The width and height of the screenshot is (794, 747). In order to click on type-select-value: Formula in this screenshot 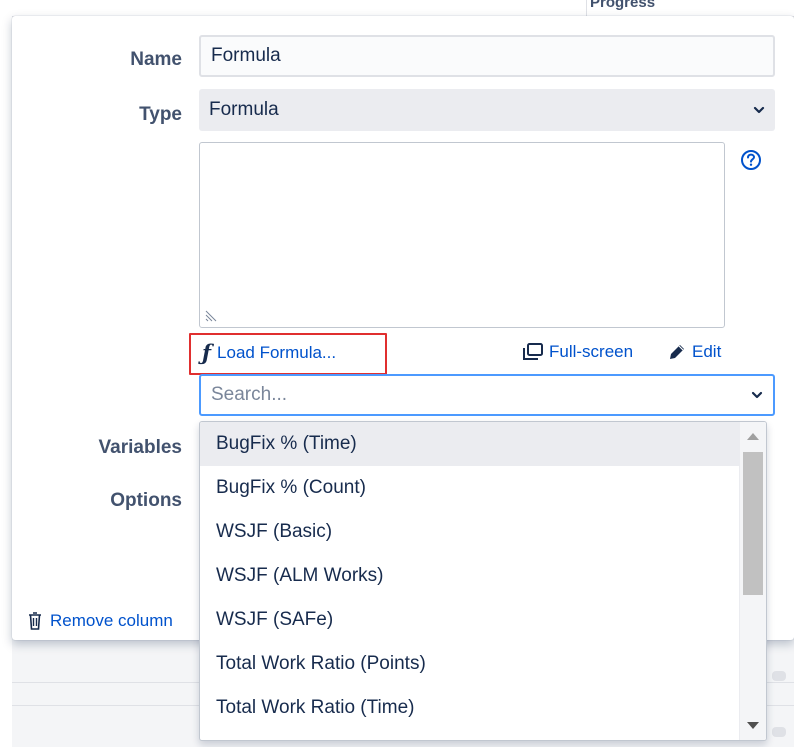, I will do `click(244, 109)`.